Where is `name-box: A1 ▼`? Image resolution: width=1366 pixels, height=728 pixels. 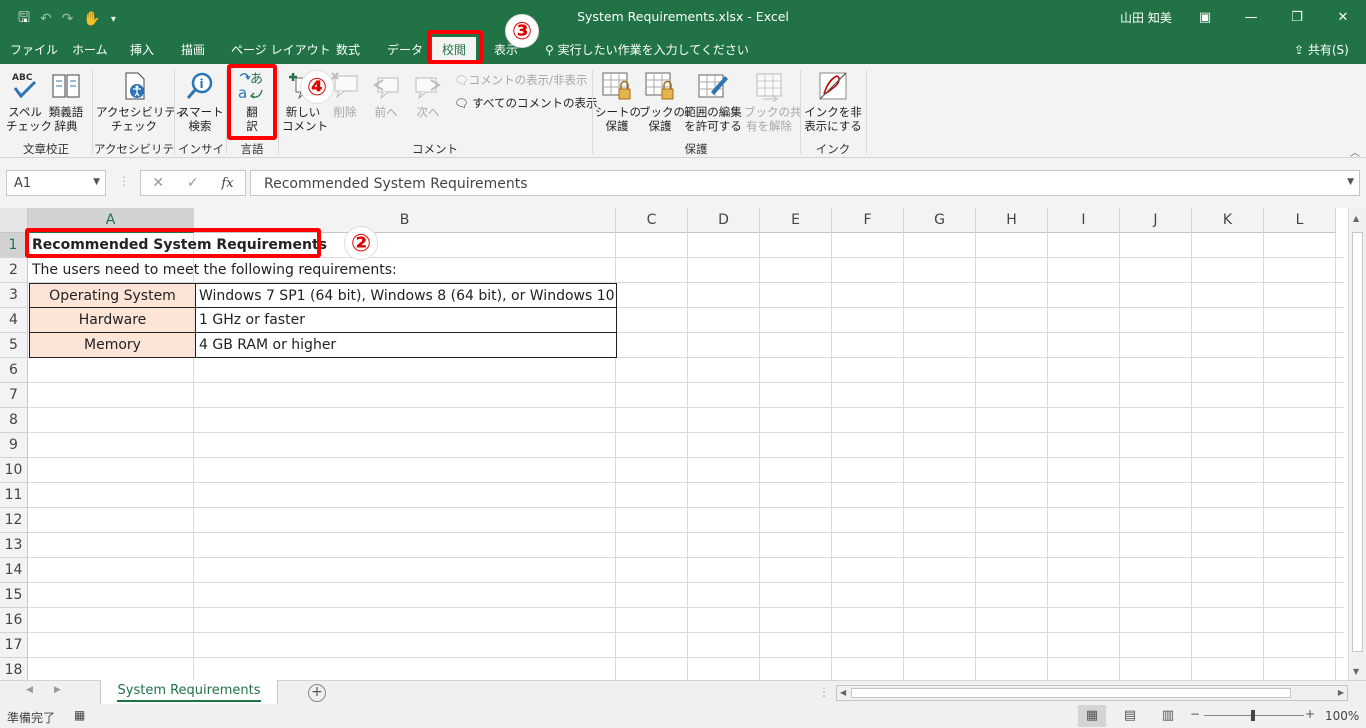 name-box: A1 ▼ is located at coordinates (56, 183).